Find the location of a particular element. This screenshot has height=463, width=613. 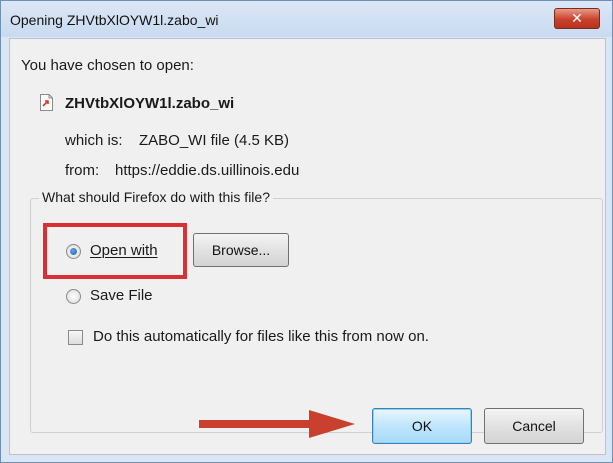

file-icon is located at coordinates (46, 102).